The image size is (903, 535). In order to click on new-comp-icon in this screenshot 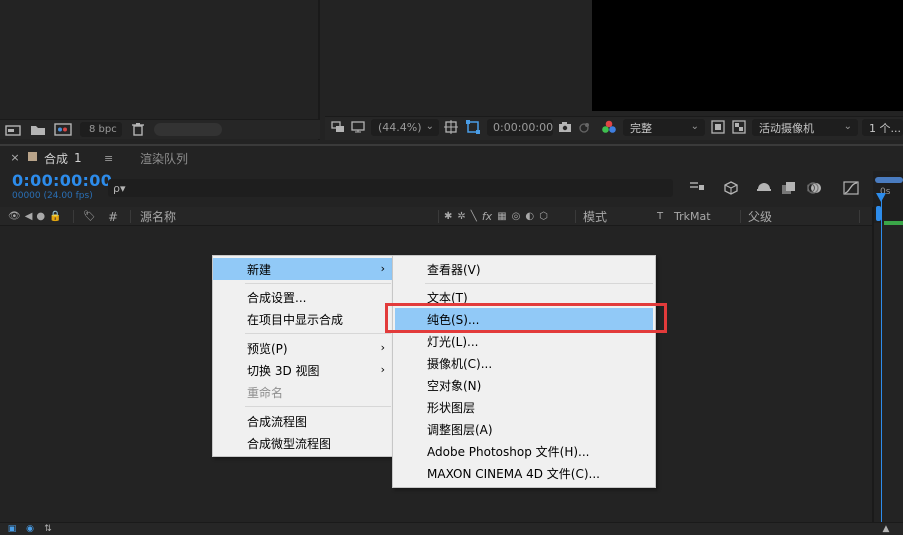, I will do `click(63, 129)`.